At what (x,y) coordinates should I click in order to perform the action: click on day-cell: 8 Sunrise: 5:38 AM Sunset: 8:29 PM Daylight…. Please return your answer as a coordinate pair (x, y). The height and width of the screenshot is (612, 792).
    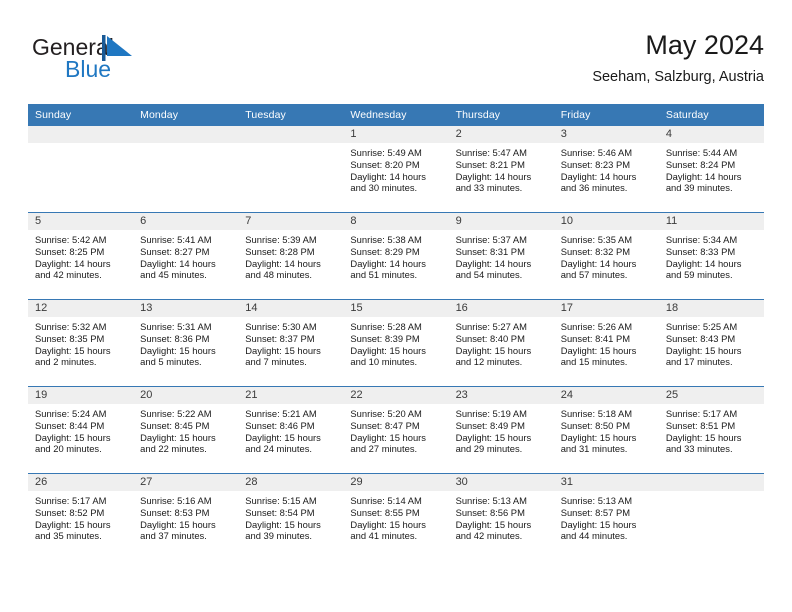
    Looking at the image, I should click on (396, 256).